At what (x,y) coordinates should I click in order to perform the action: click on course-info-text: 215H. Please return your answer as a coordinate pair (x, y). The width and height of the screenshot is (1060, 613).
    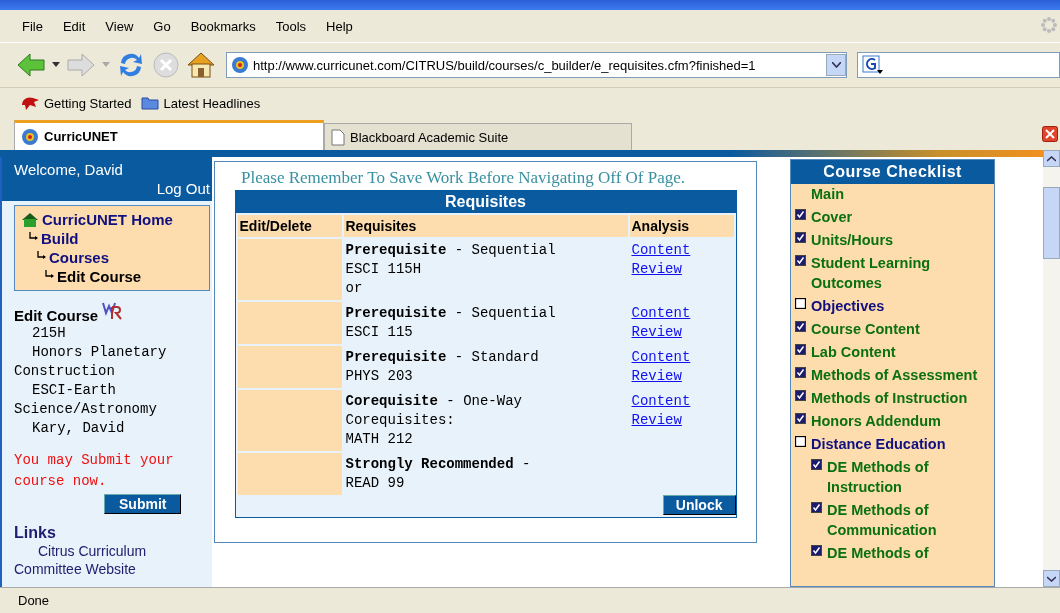
    Looking at the image, I should click on (49, 333).